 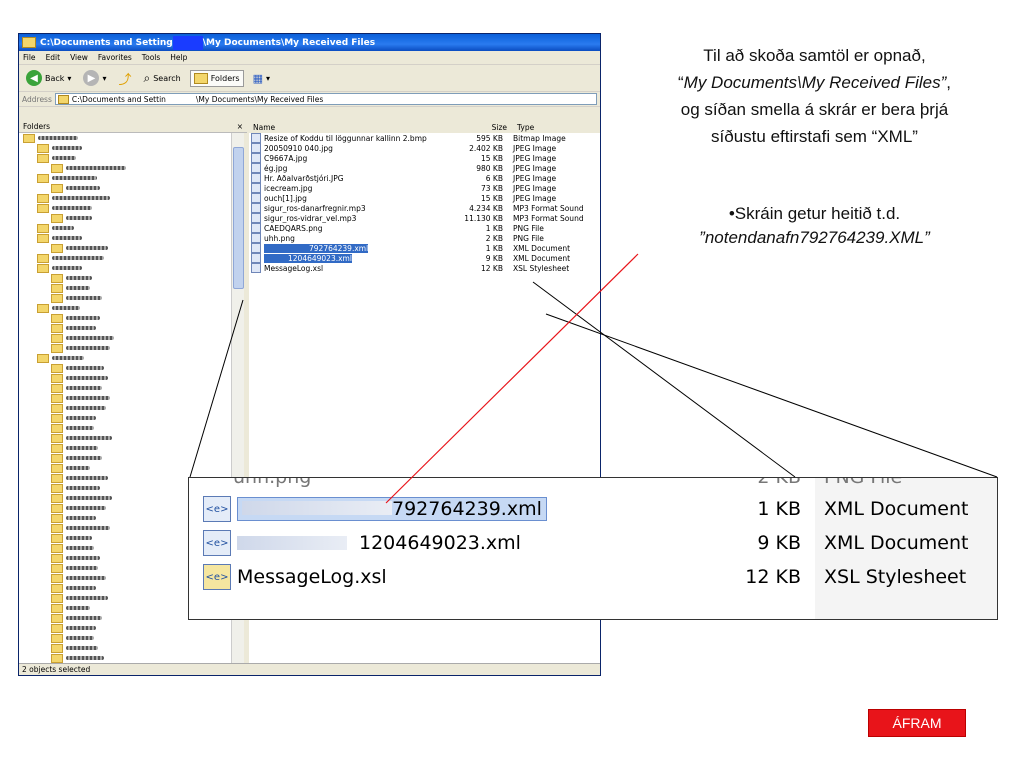 What do you see at coordinates (309, 58) in the screenshot?
I see `menu-bar: File Edit View Favorites Tools Help` at bounding box center [309, 58].